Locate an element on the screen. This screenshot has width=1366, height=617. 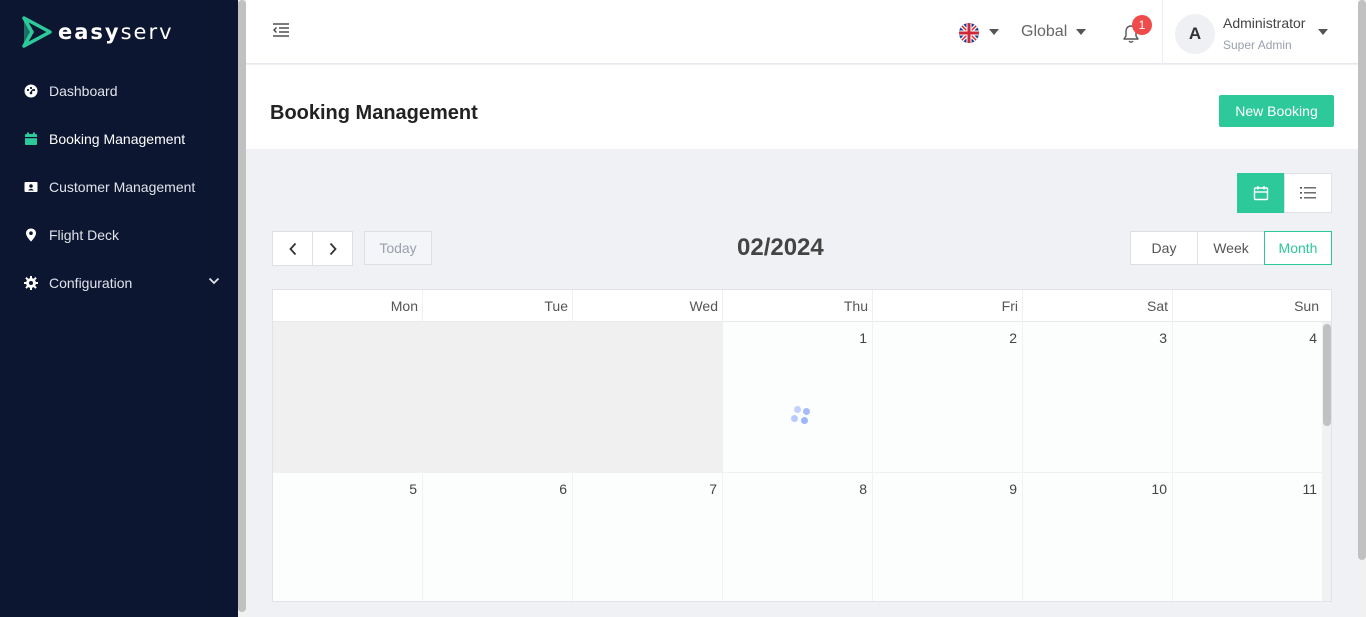
calendar-day-cell: 10 is located at coordinates (1098, 537).